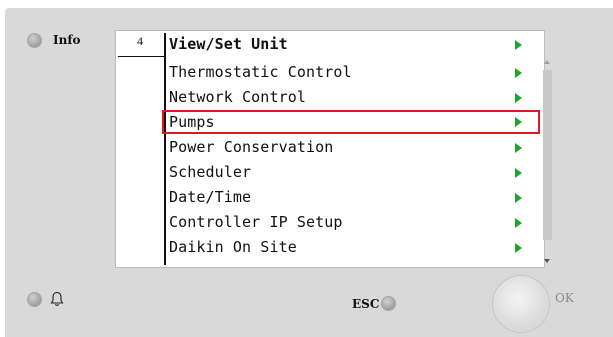 Image resolution: width=613 pixels, height=337 pixels. Describe the element at coordinates (547, 261) in the screenshot. I see `scroll-down-icon` at that location.